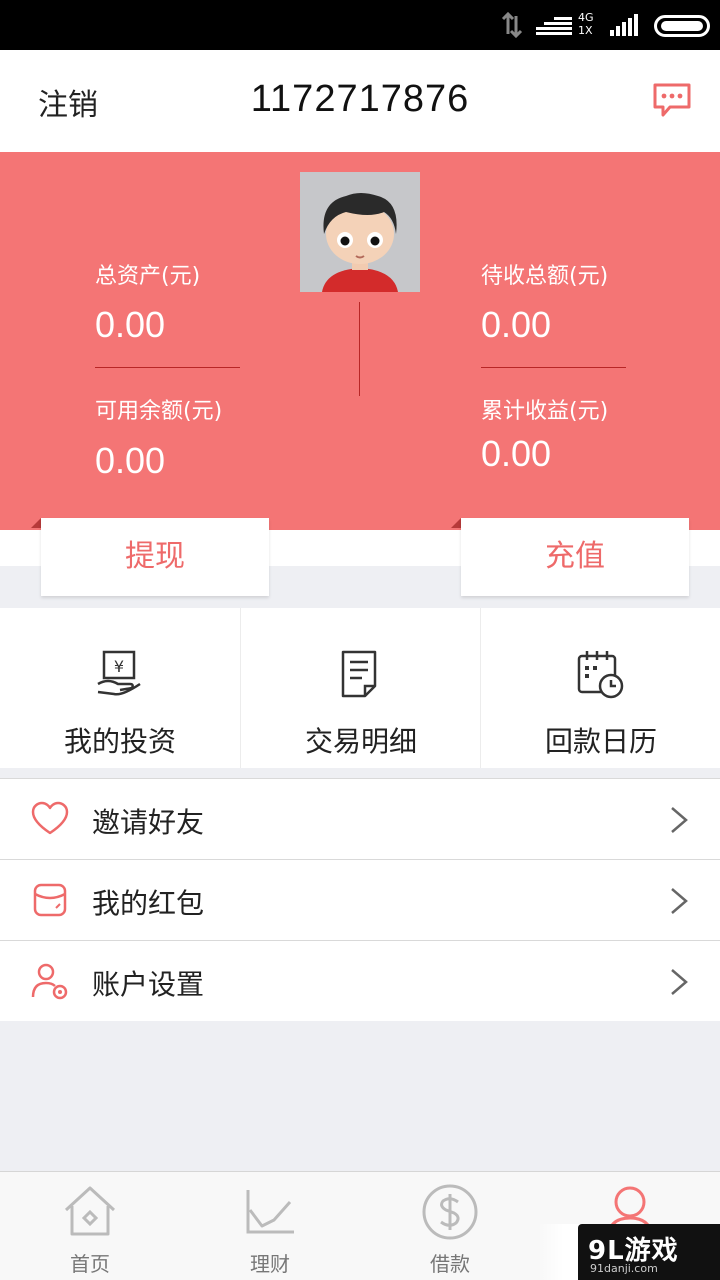 This screenshot has width=720, height=1280. Describe the element at coordinates (450, 1212) in the screenshot. I see `dollar-icon` at that location.